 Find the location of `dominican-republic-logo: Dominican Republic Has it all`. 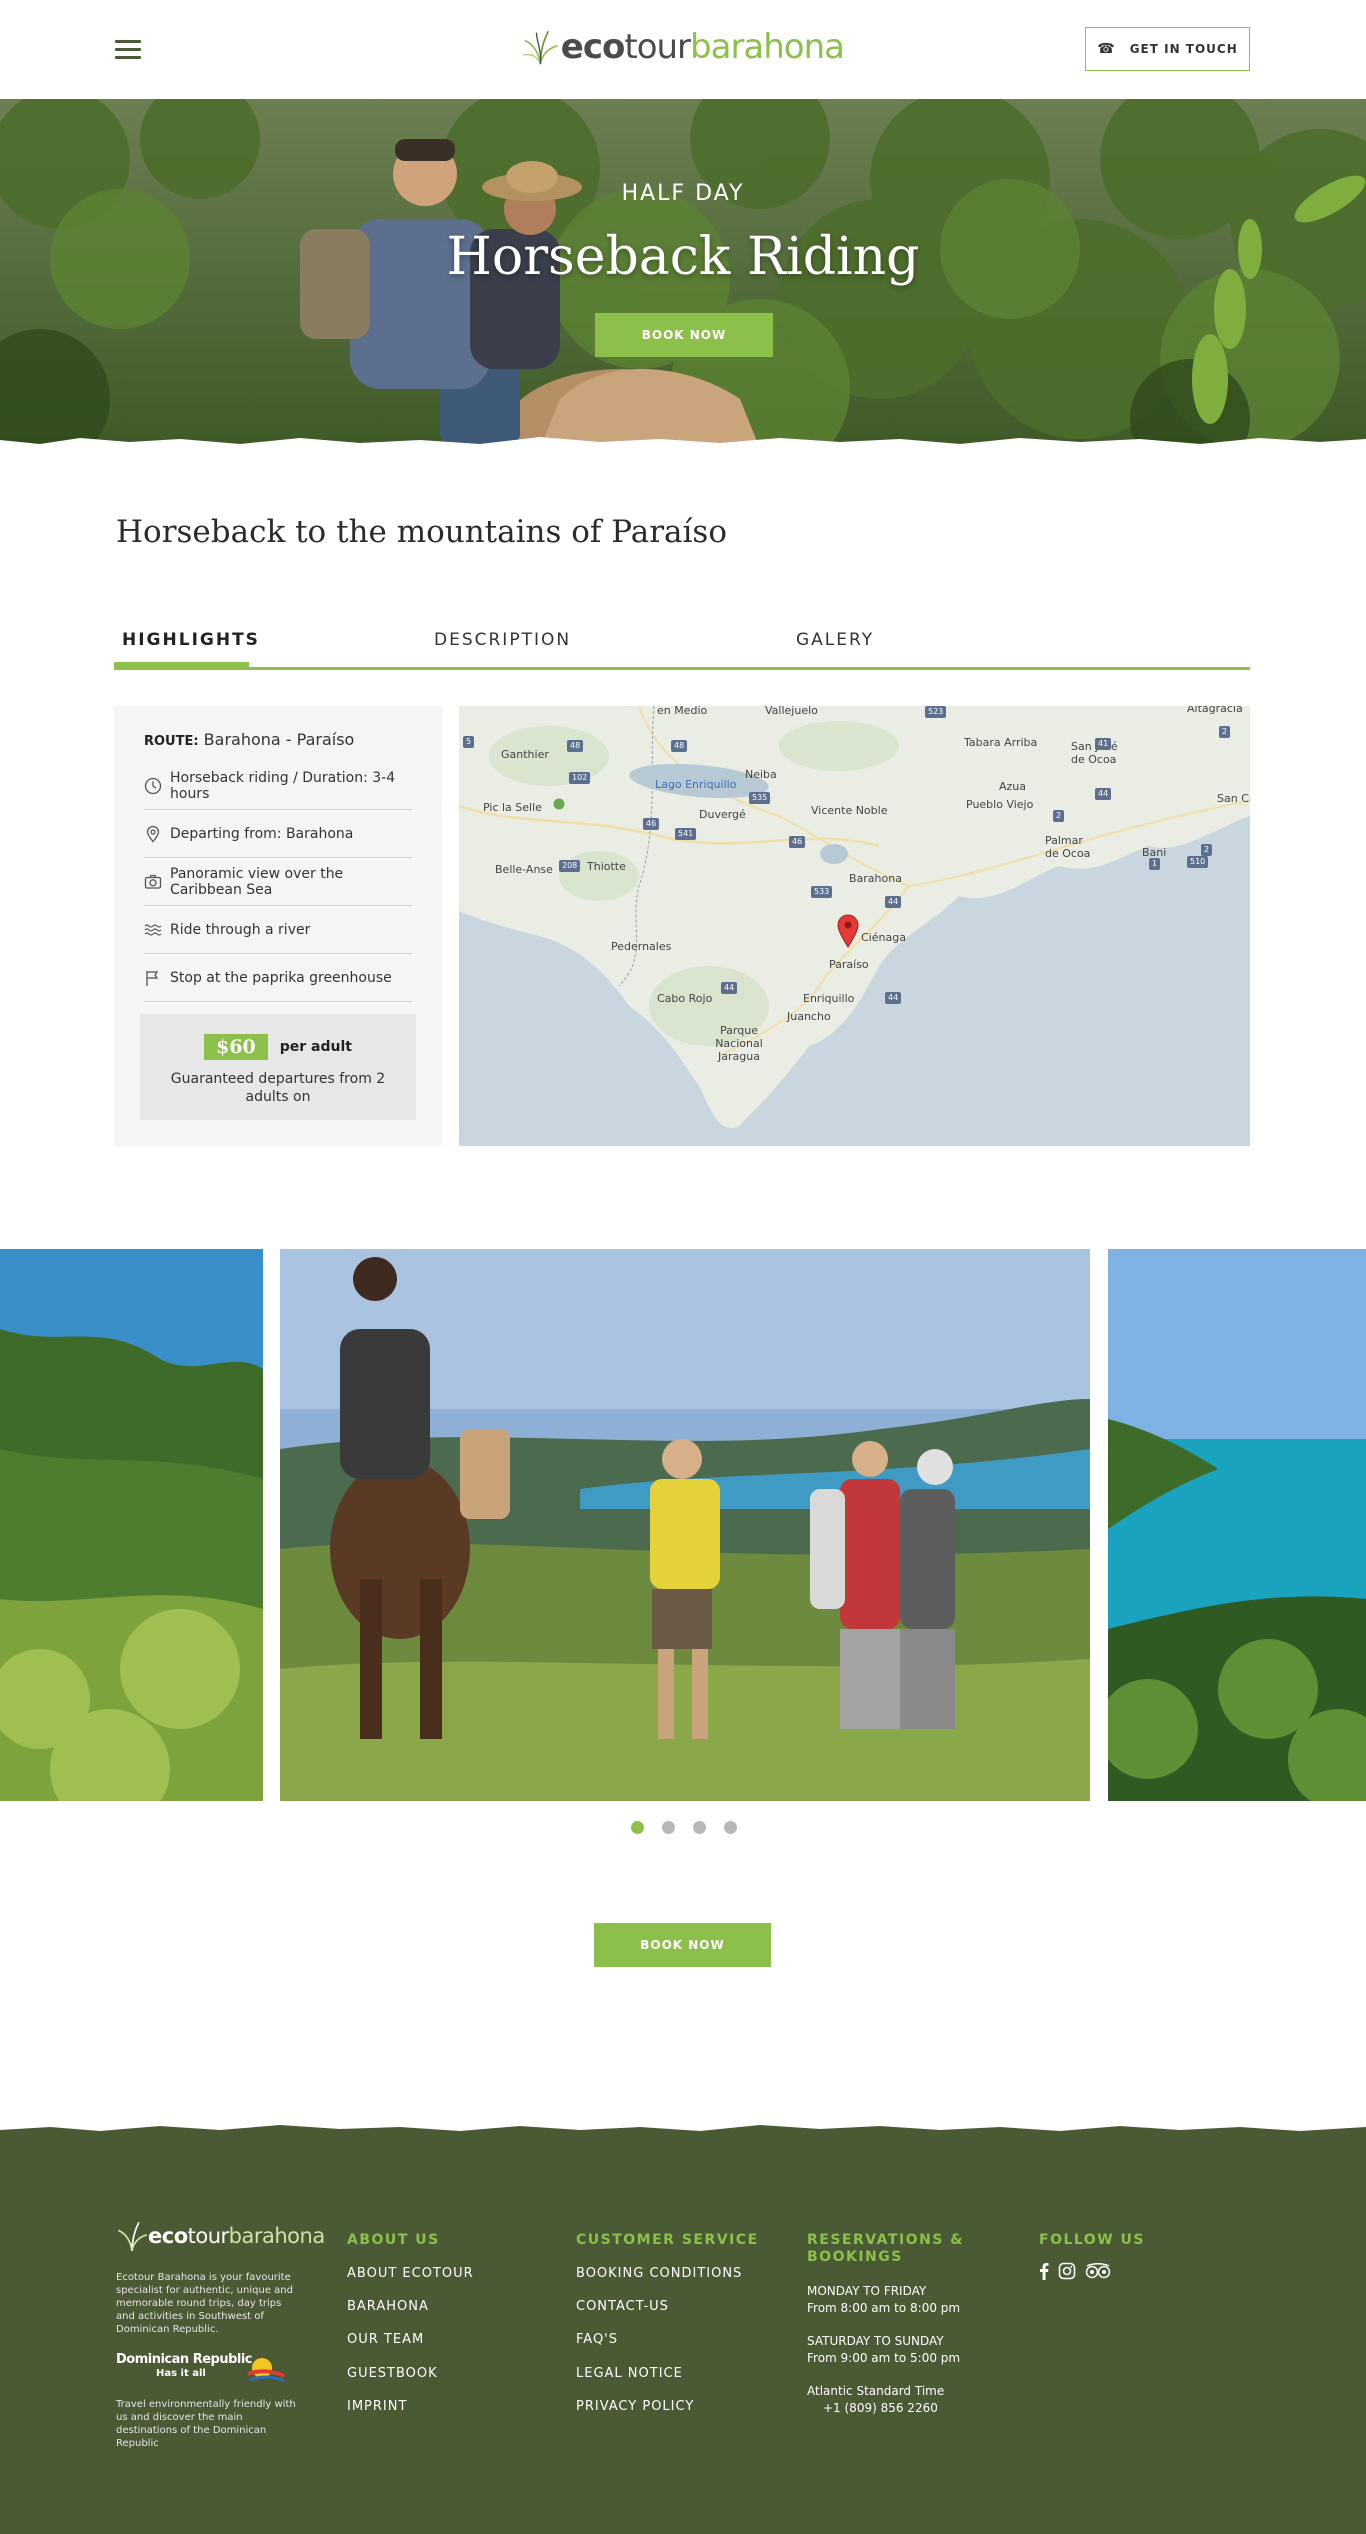

dominican-republic-logo: Dominican Republic Has it all is located at coordinates (202, 2370).